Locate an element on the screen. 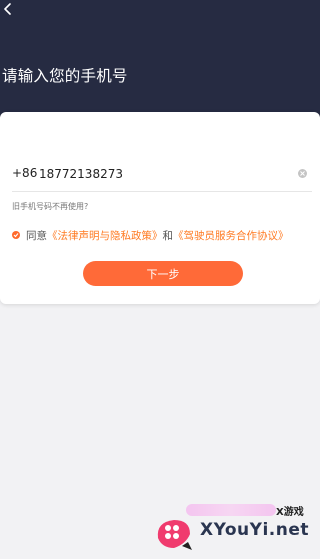 The height and width of the screenshot is (559, 320). country-code: +86 is located at coordinates (24, 173).